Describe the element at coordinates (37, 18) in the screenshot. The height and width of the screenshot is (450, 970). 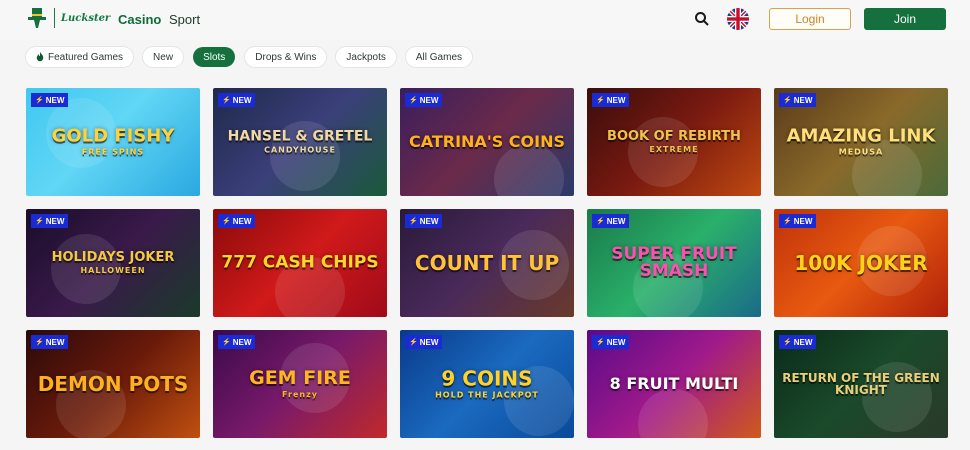
I see `leprechaun-hat-icon` at that location.